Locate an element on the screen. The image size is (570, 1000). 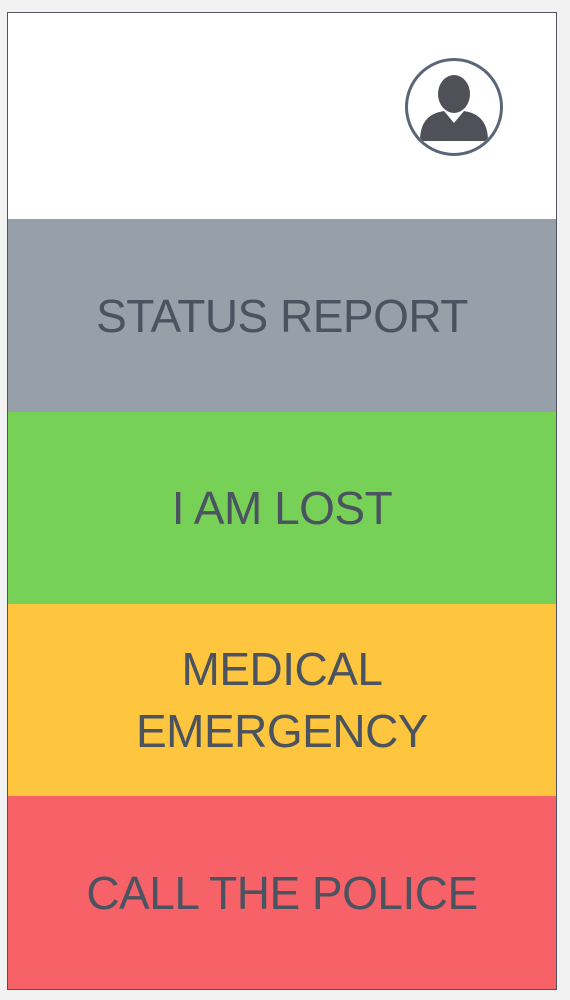
medical-emergency-label-line1: MEDICAL is located at coordinates (282, 669).